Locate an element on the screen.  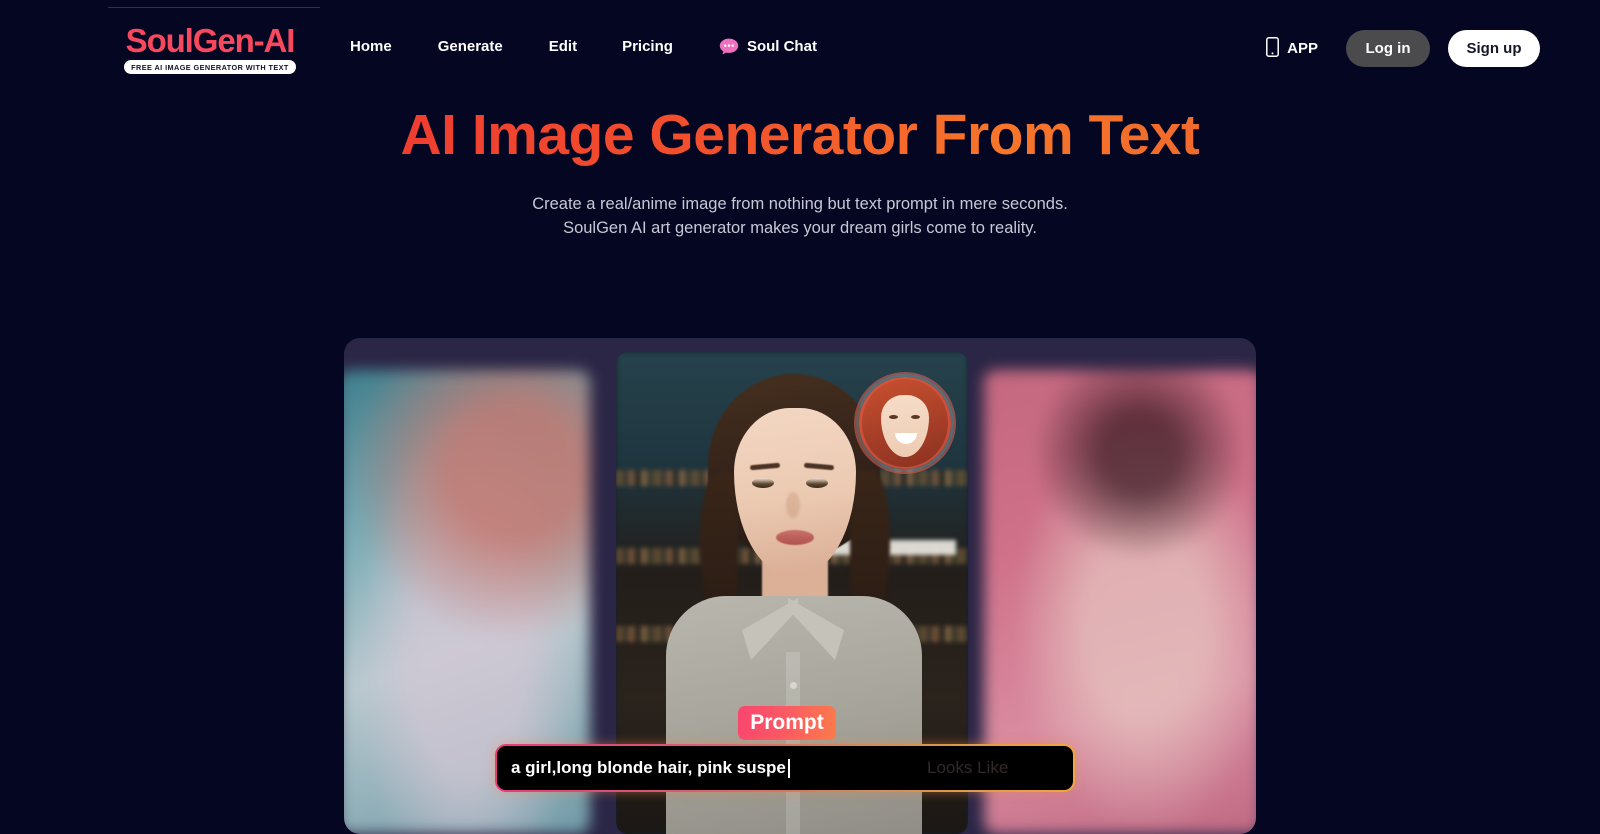
prompt-badge: Prompt is located at coordinates (787, 723).